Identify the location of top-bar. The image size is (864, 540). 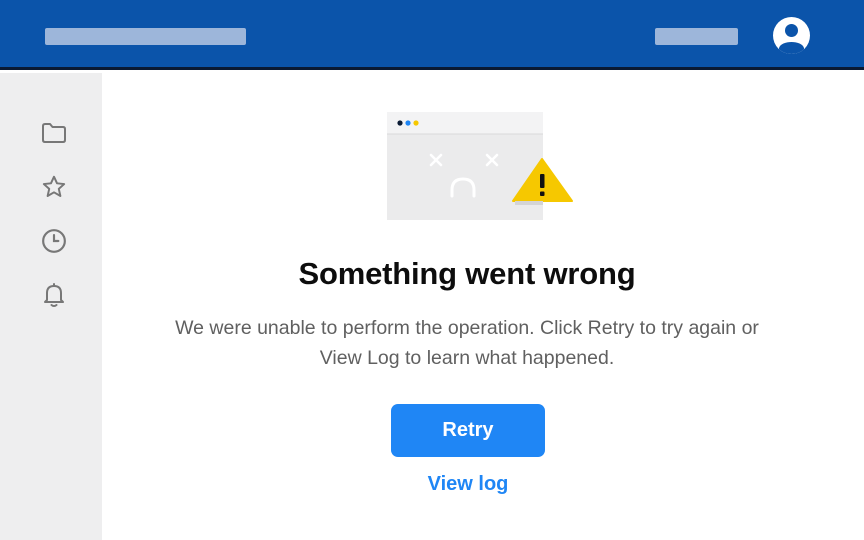
(432, 35).